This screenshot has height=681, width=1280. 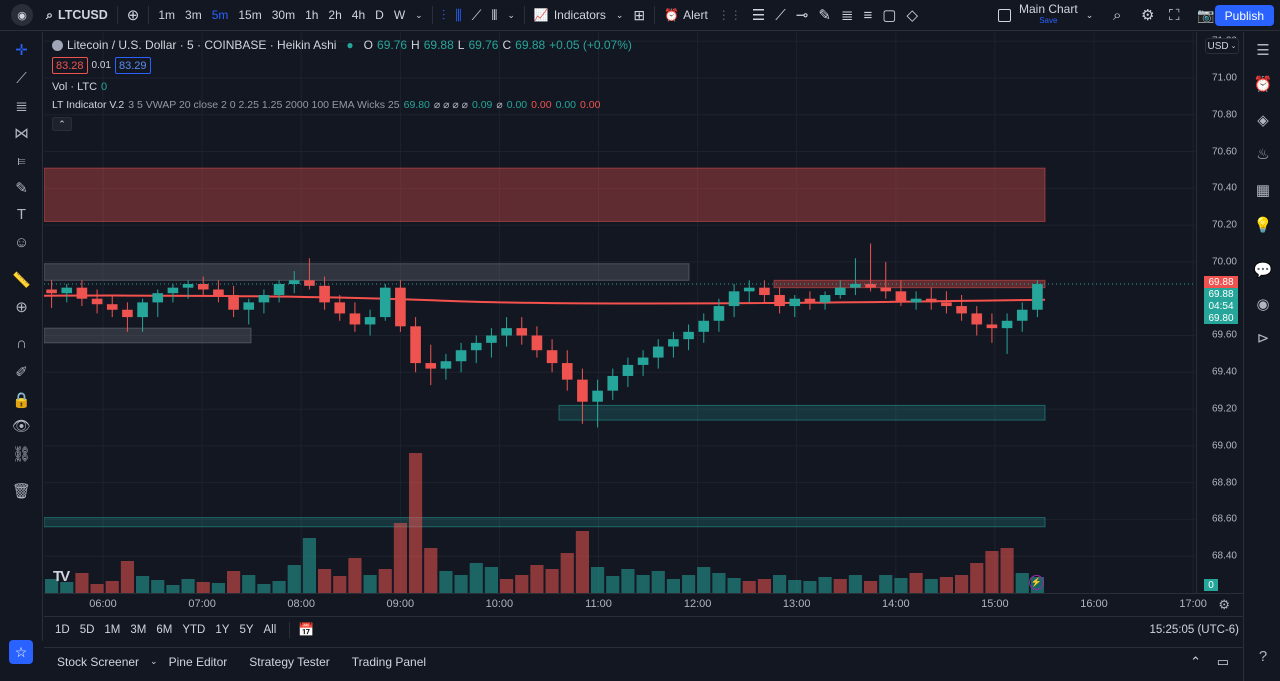 What do you see at coordinates (21, 399) in the screenshot?
I see `lock-icon: 🔒` at bounding box center [21, 399].